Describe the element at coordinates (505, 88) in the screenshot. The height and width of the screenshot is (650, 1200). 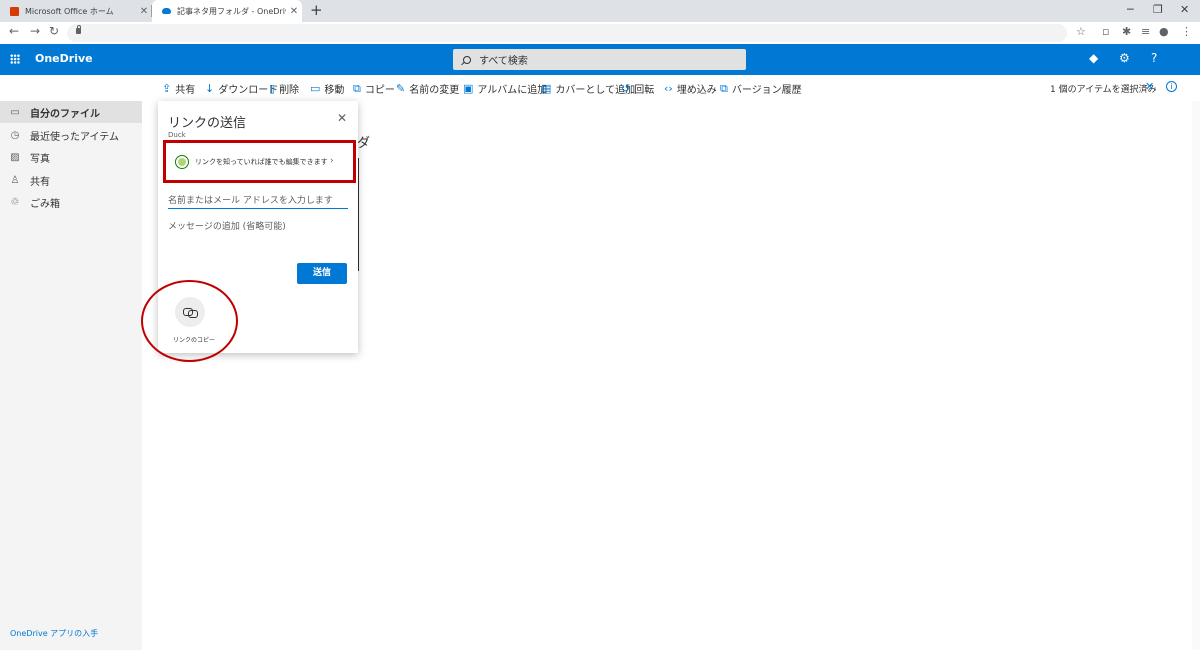
I see `add-to-album-command: ▣ アルバムに追加` at that location.